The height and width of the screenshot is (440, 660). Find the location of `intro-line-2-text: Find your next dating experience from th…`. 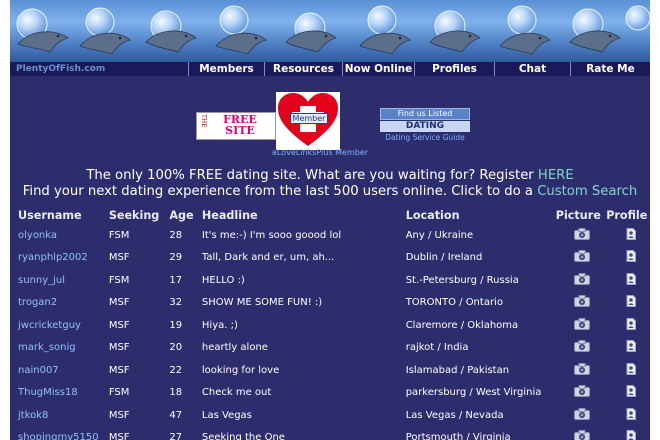

intro-line-2-text: Find your next dating experience from th… is located at coordinates (280, 191).